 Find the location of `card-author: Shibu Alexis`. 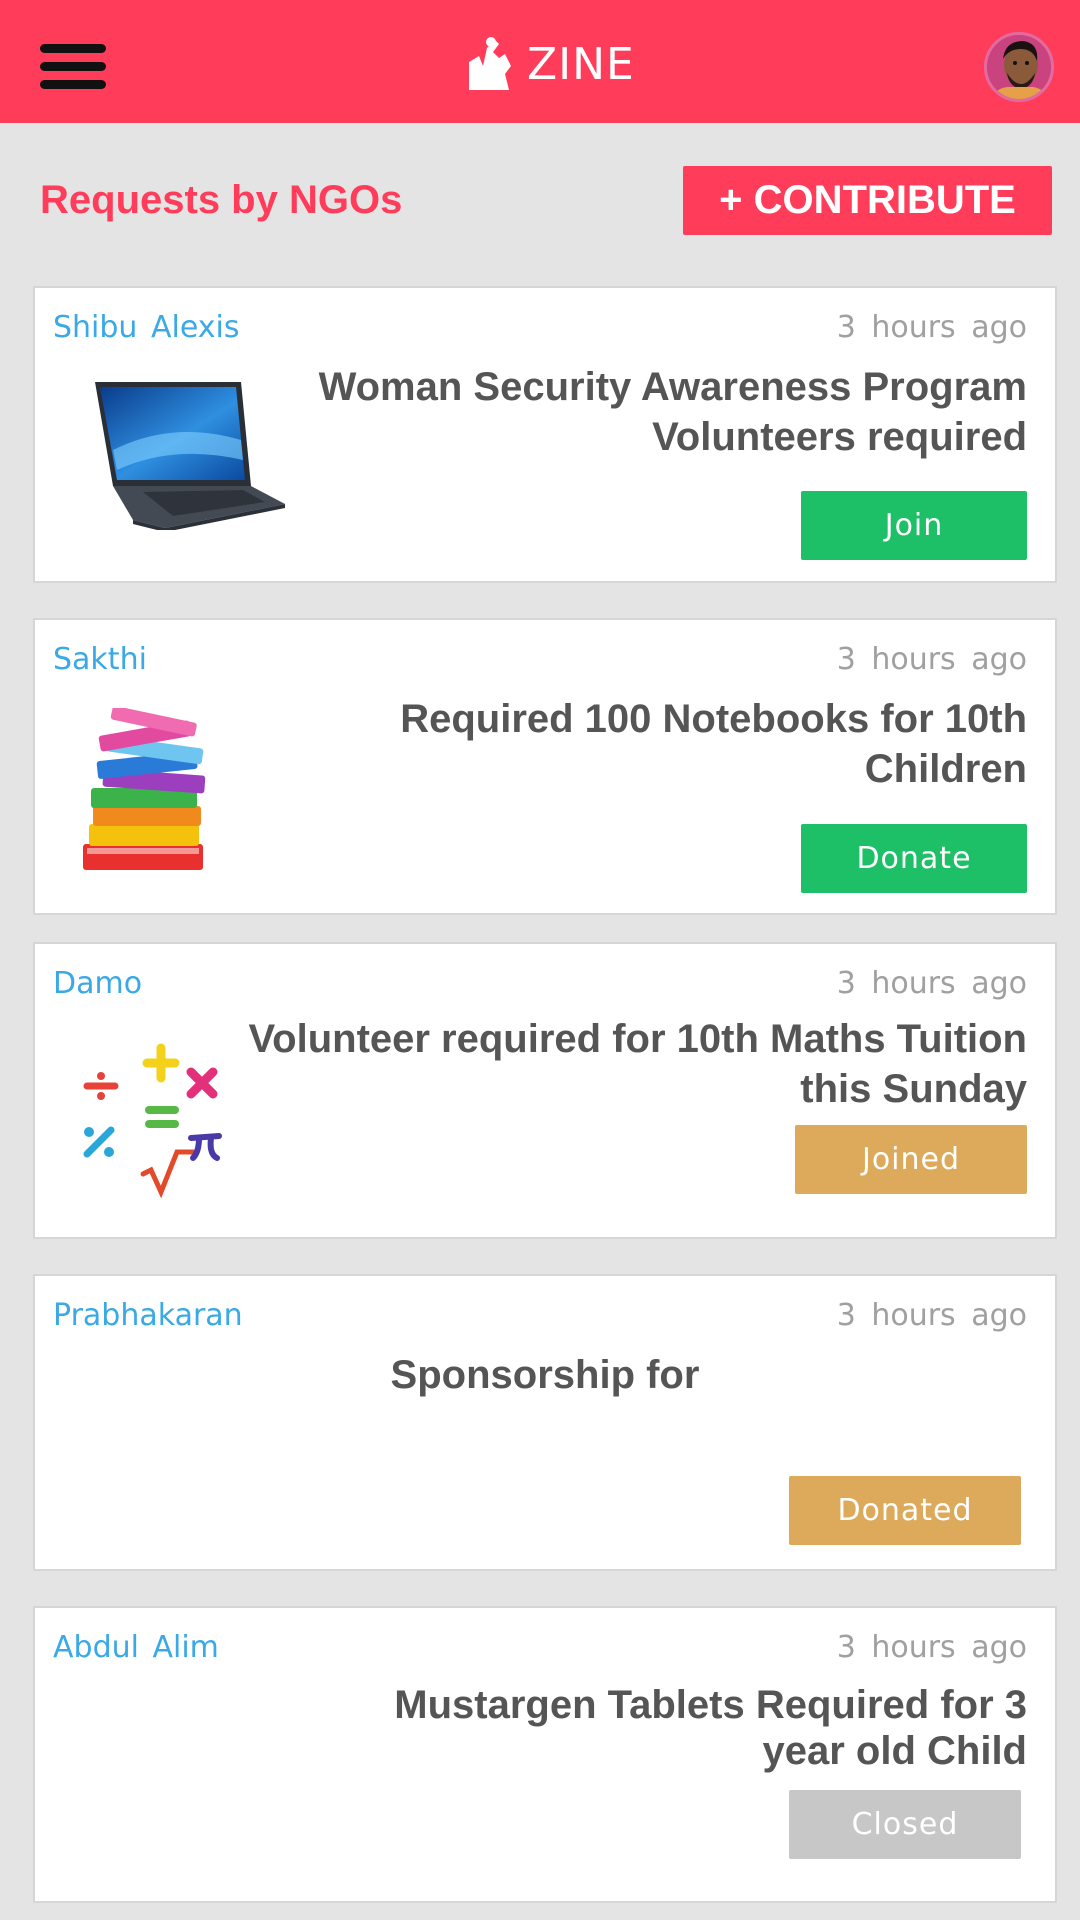

card-author: Shibu Alexis is located at coordinates (146, 327).